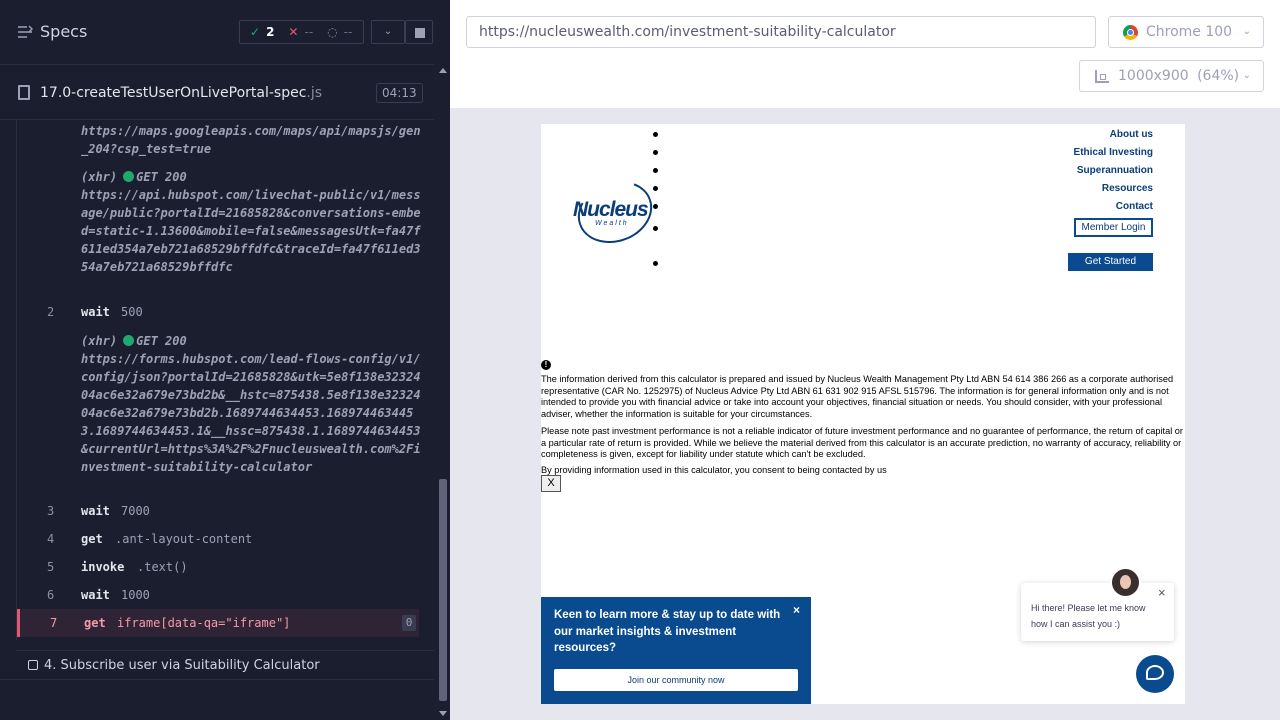 The height and width of the screenshot is (720, 1280). I want to click on get-started-button: Get Started, so click(1110, 262).